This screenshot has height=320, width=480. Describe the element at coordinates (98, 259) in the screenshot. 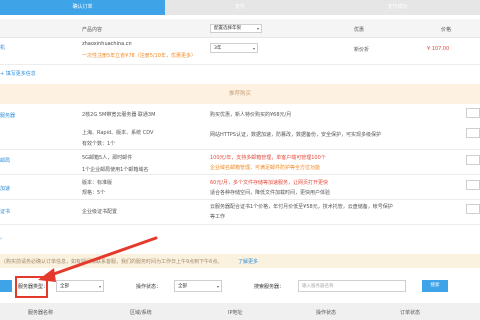

I see `annotation-arrow-icon` at that location.